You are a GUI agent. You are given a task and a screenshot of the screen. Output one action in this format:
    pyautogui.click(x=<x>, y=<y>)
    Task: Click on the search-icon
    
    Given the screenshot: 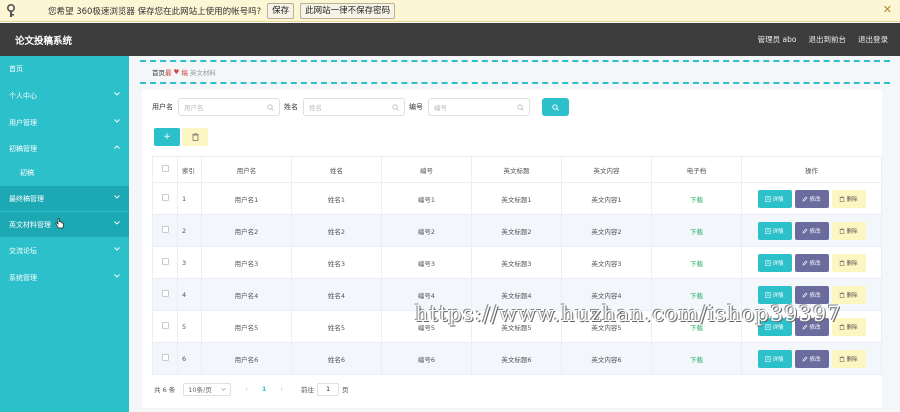 What is the action you would take?
    pyautogui.click(x=270, y=107)
    